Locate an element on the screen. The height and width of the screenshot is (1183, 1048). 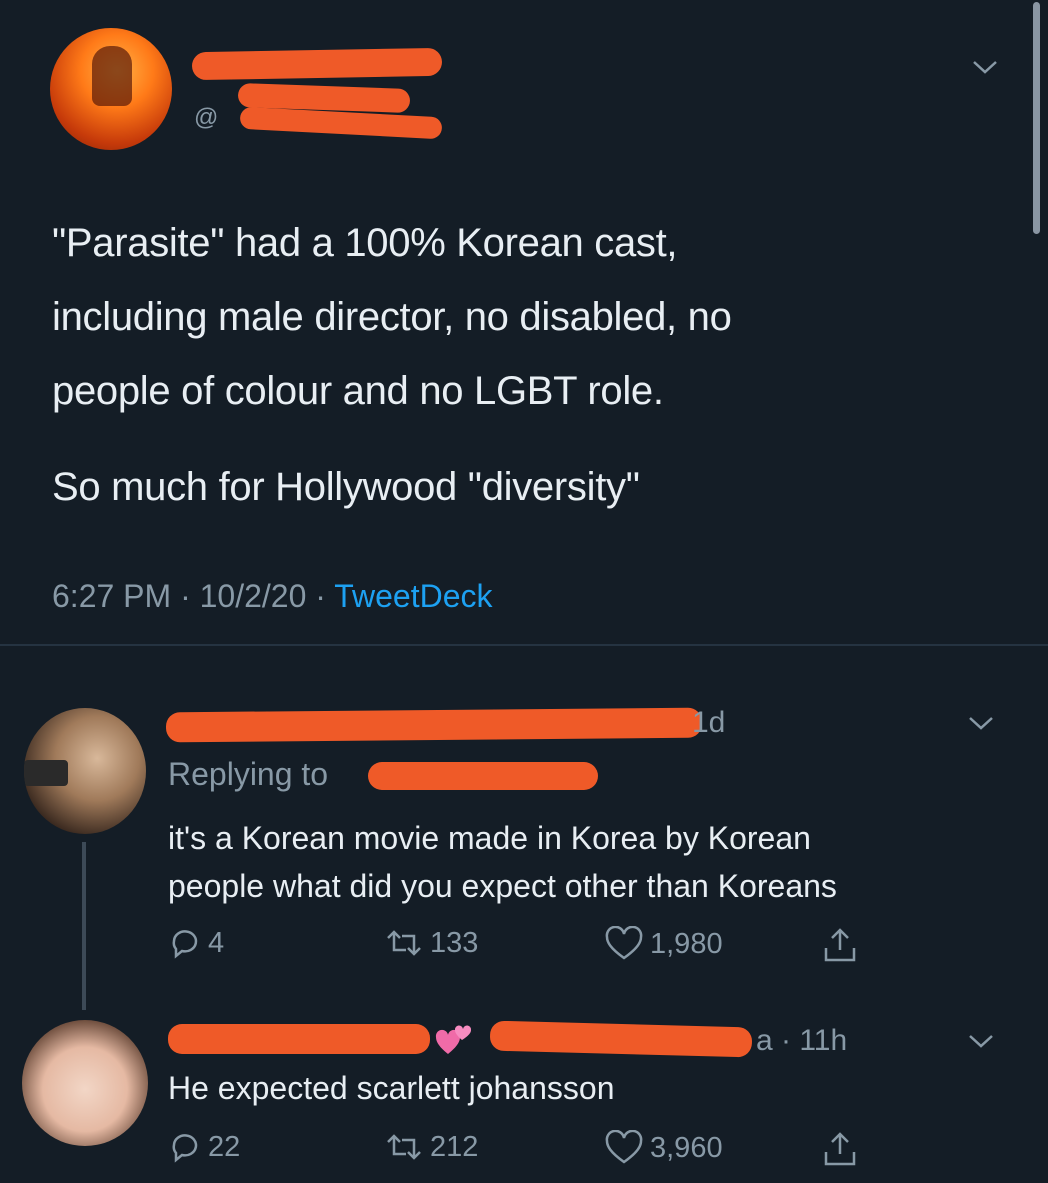
like-button: 3,960 is located at coordinates (663, 1148).